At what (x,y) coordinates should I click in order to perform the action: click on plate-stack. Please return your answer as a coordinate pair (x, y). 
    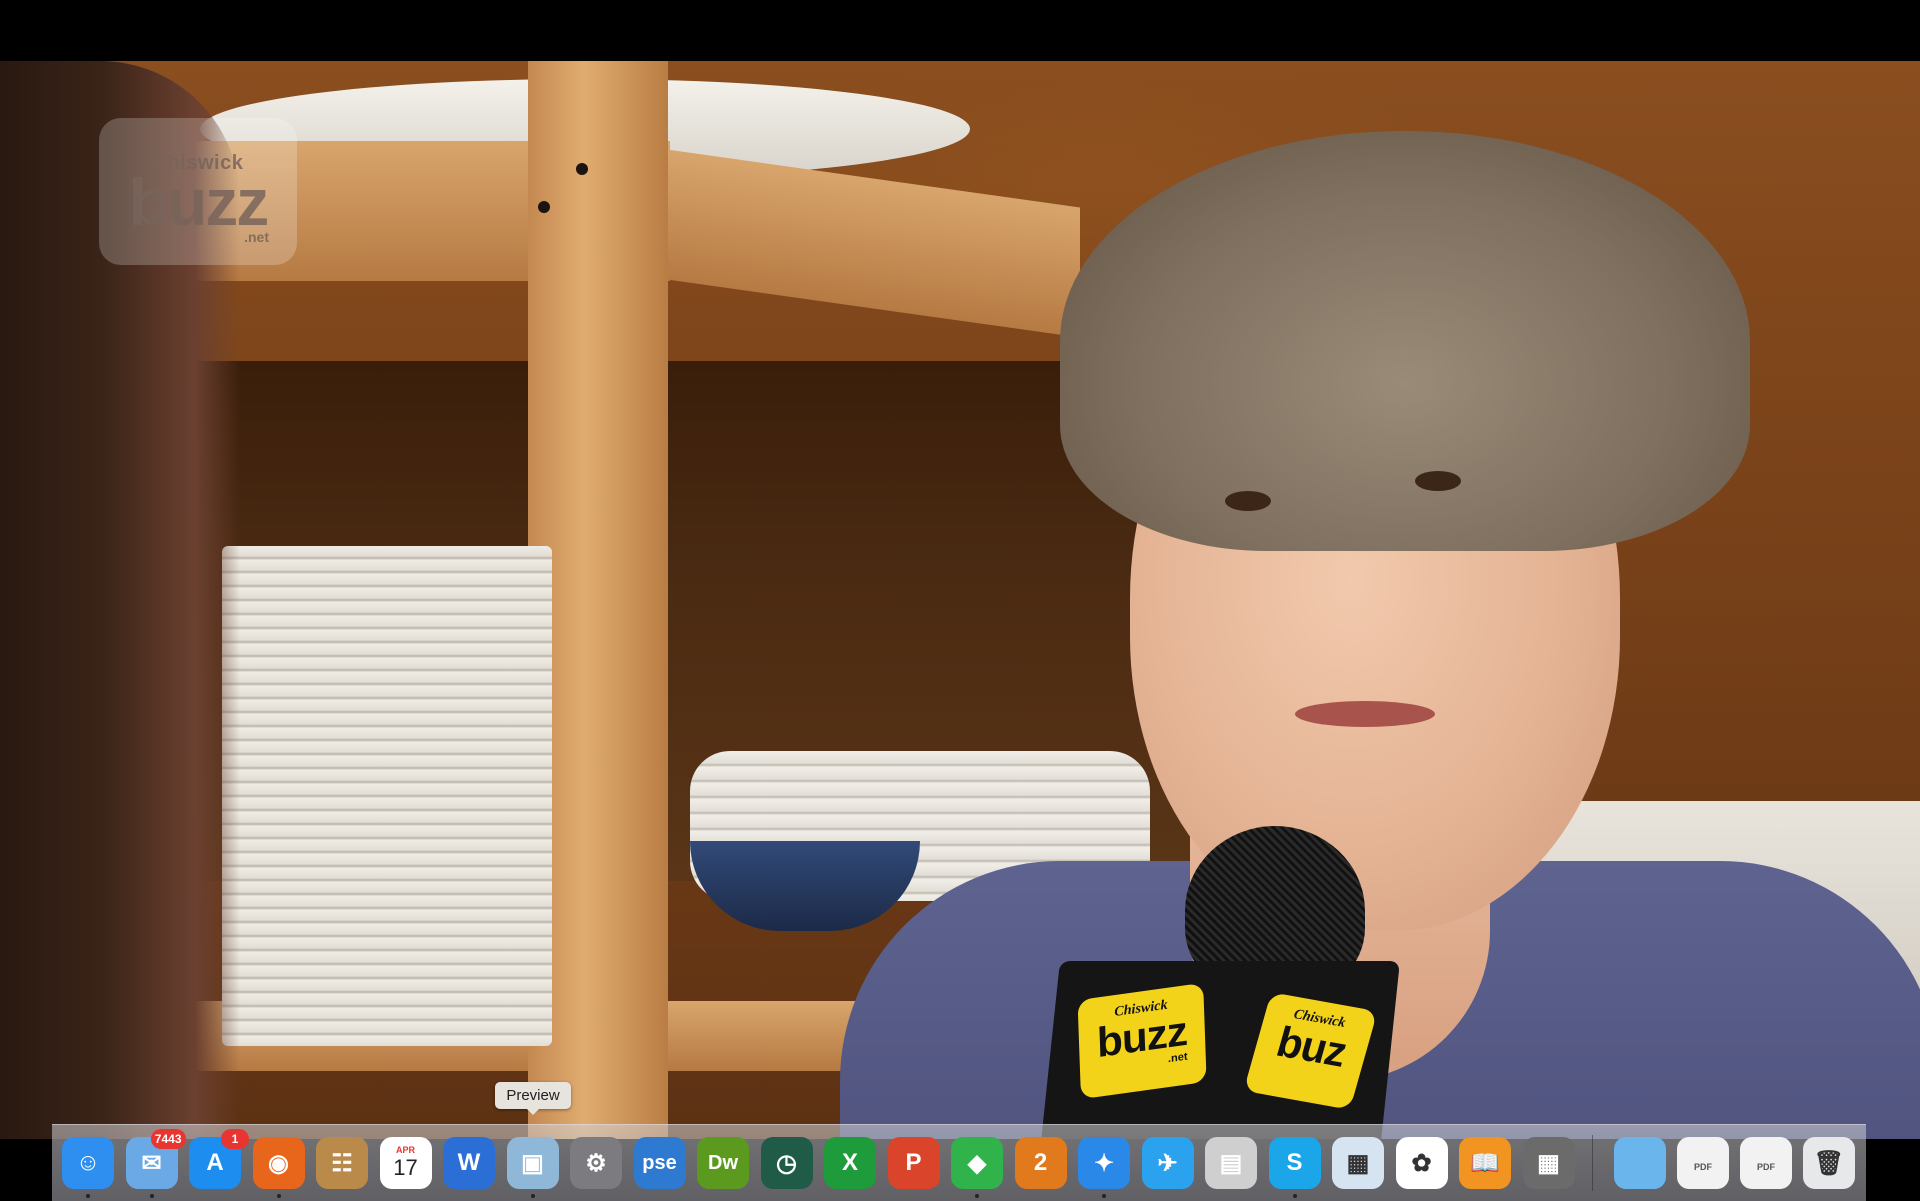
    Looking at the image, I should click on (387, 796).